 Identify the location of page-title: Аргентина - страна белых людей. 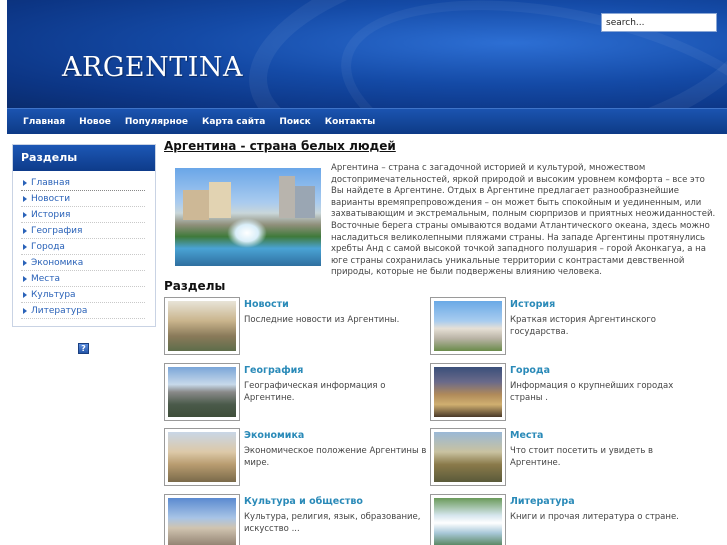
(280, 146).